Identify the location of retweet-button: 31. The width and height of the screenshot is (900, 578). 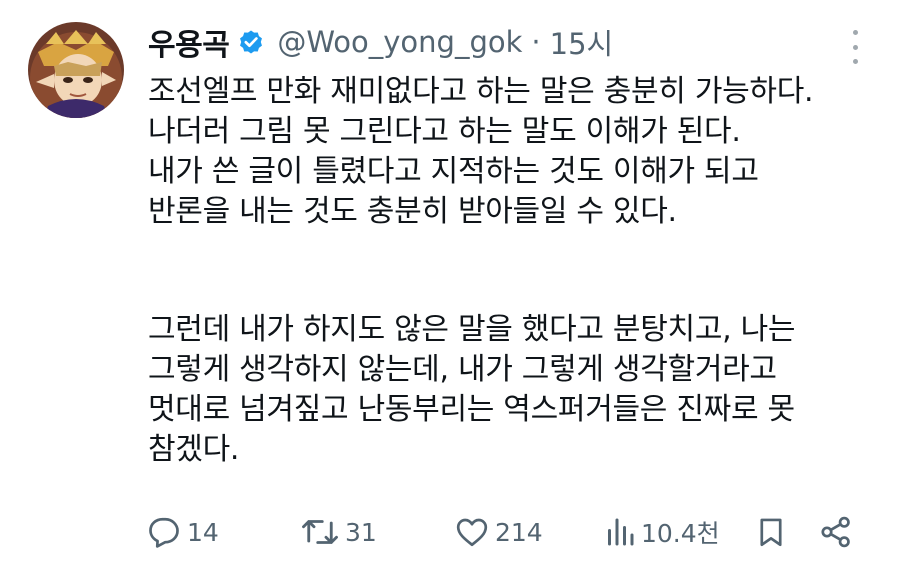
(338, 532).